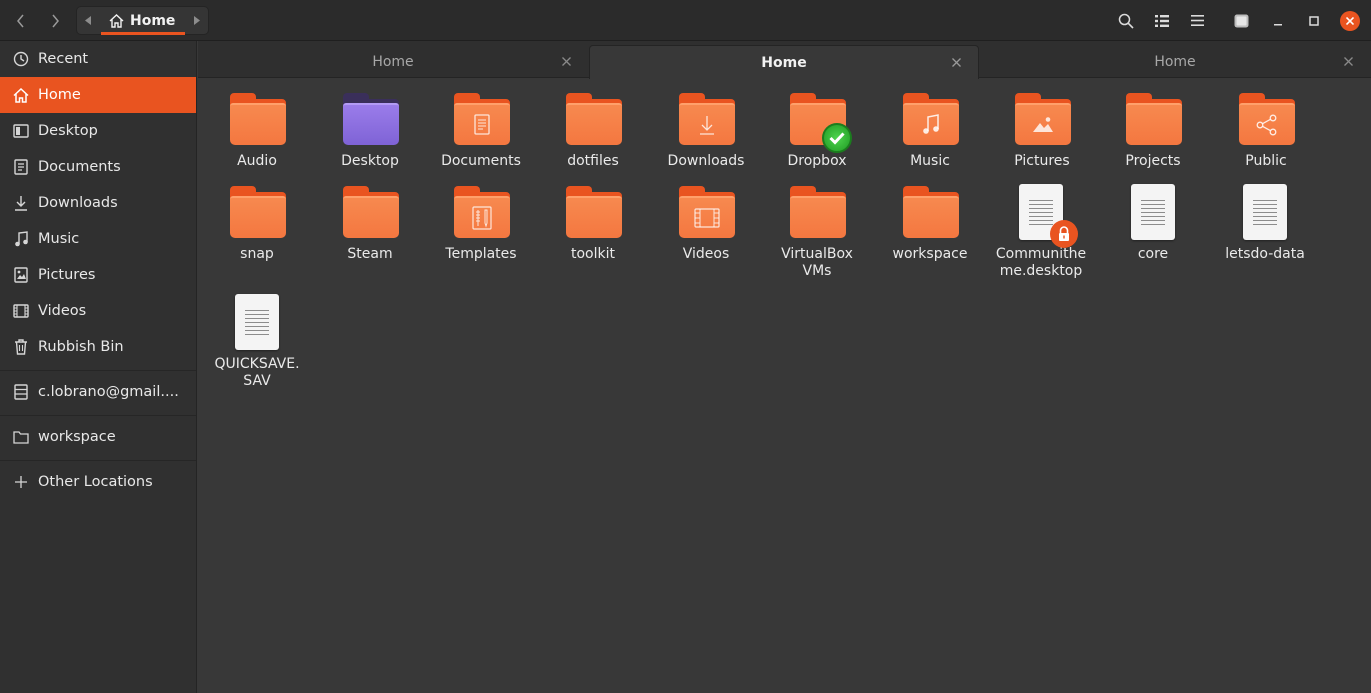 This screenshot has width=1371, height=693. Describe the element at coordinates (257, 124) in the screenshot. I see `file-item-audio: Audio` at that location.